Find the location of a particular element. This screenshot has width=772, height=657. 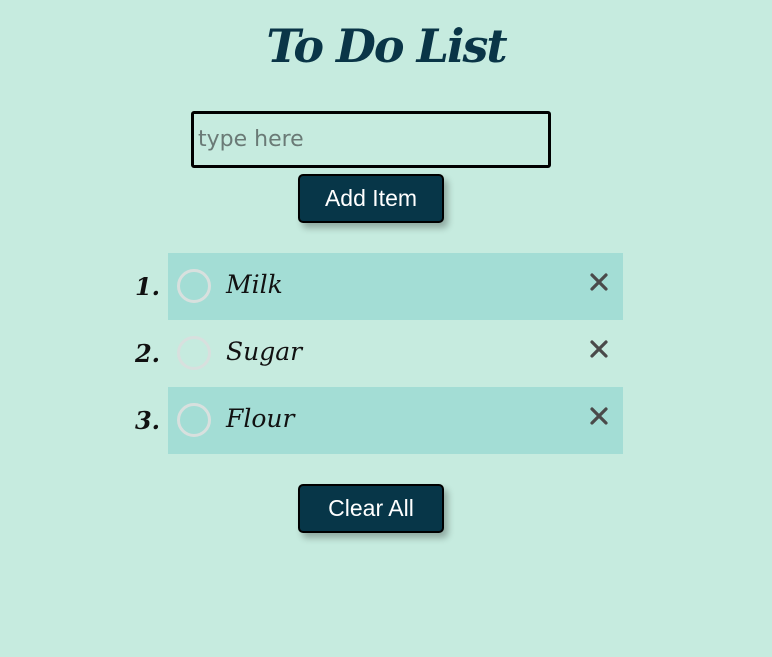

item-label: Flour is located at coordinates (260, 418).